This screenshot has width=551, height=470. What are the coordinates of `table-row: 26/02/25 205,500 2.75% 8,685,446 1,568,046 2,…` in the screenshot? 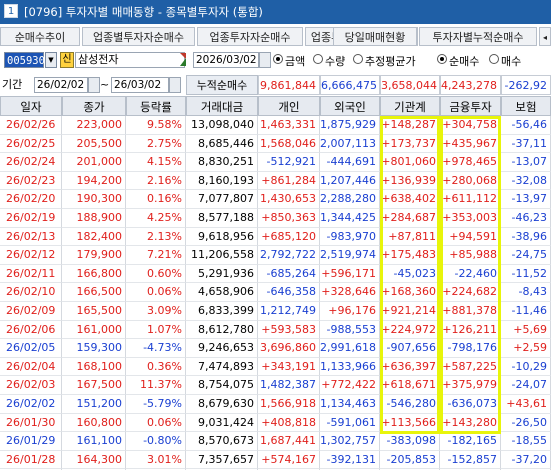 It's located at (275, 144).